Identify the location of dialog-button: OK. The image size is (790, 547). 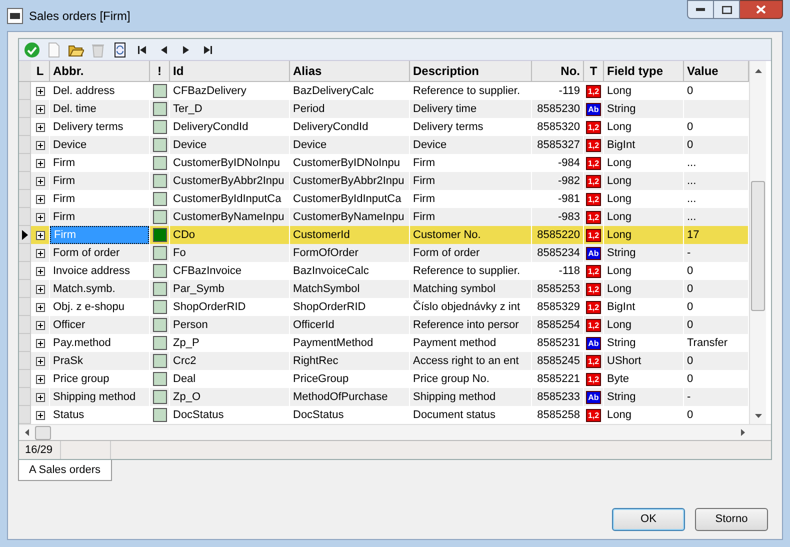
(648, 519).